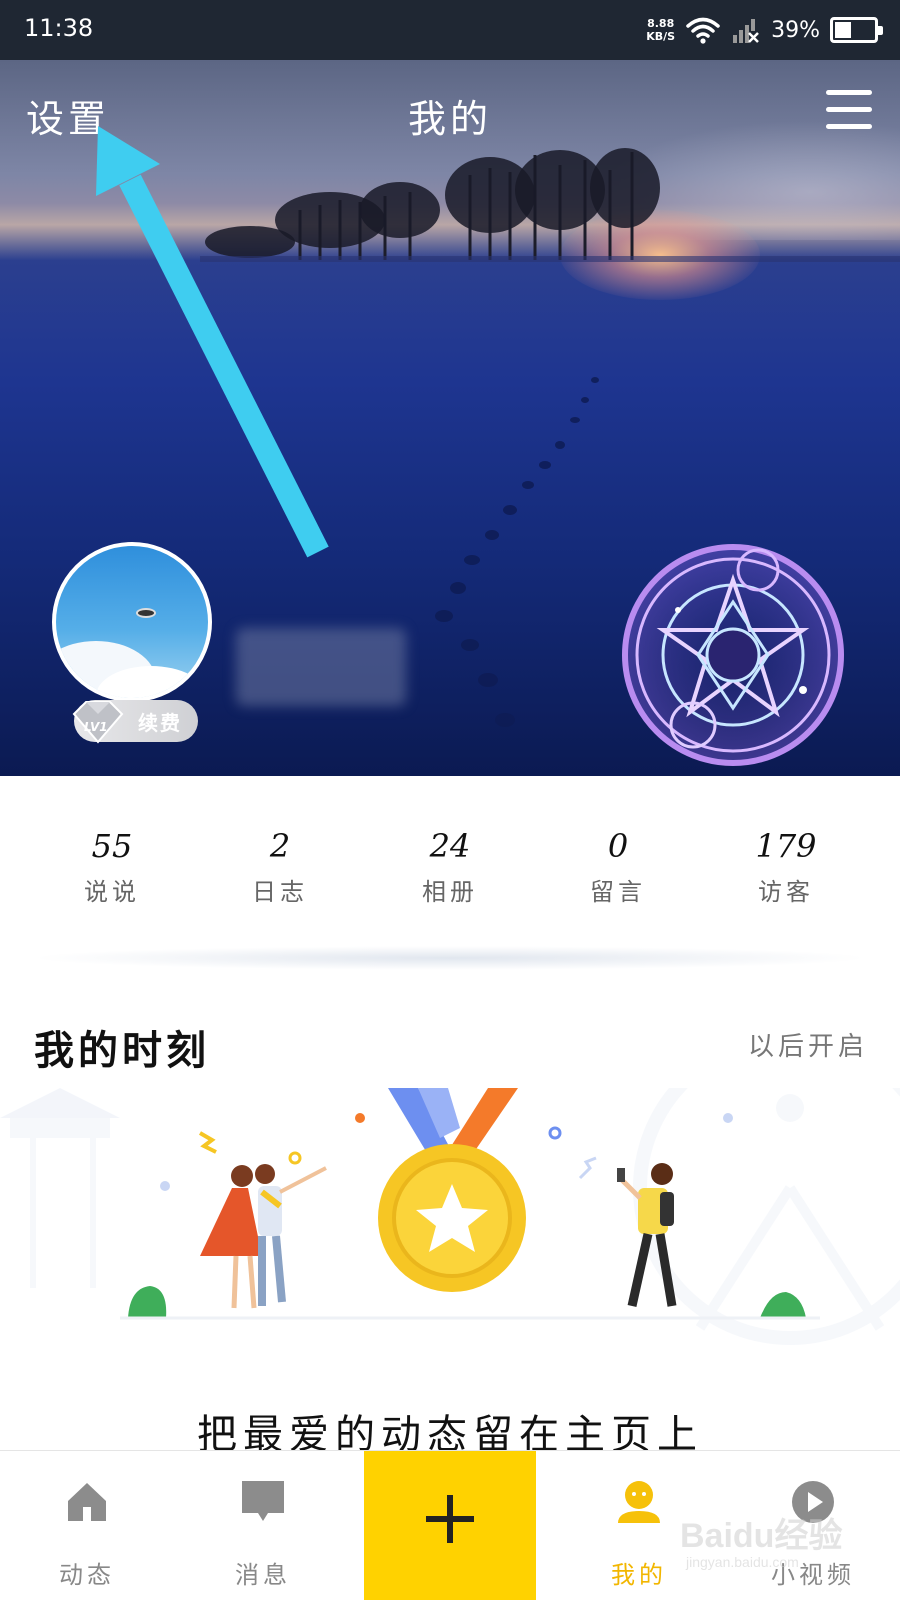  Describe the element at coordinates (618, 892) in the screenshot. I see `stat-label: 留言` at that location.